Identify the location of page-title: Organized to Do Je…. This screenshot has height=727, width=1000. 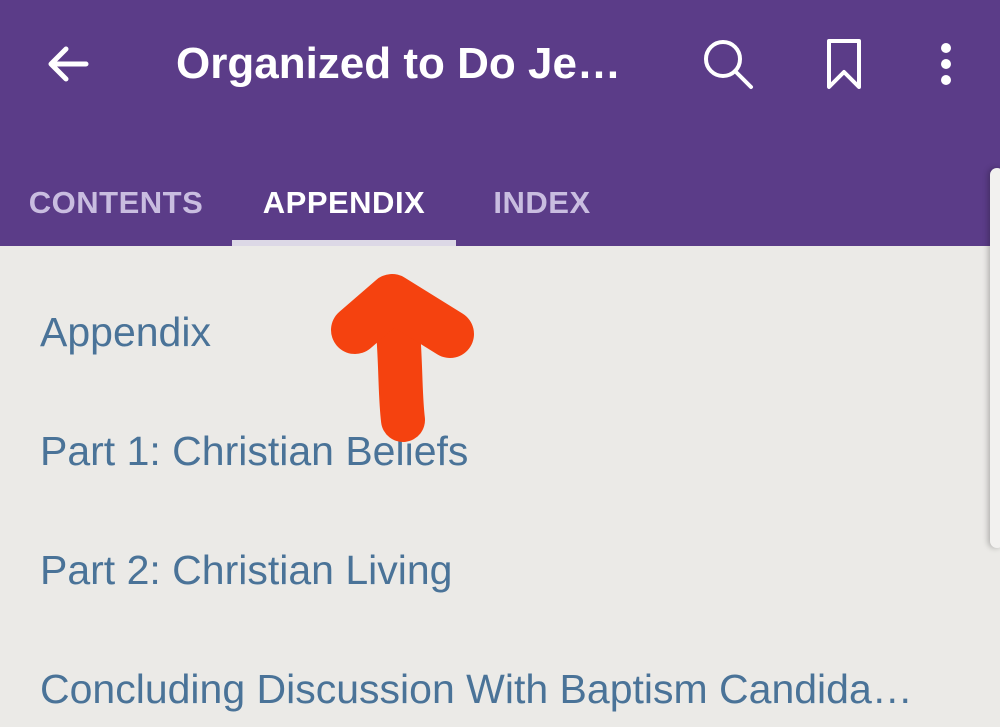
(398, 63).